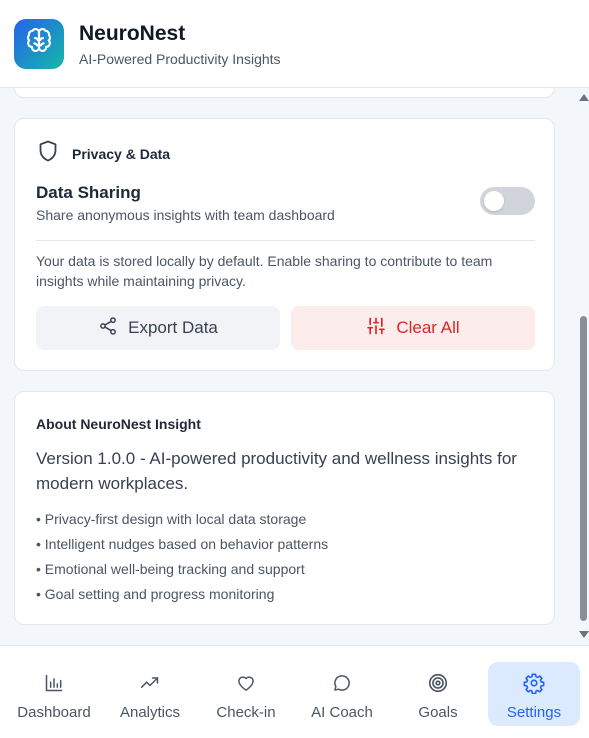 This screenshot has height=738, width=589. I want to click on nav-label: Dashboard, so click(54, 712).